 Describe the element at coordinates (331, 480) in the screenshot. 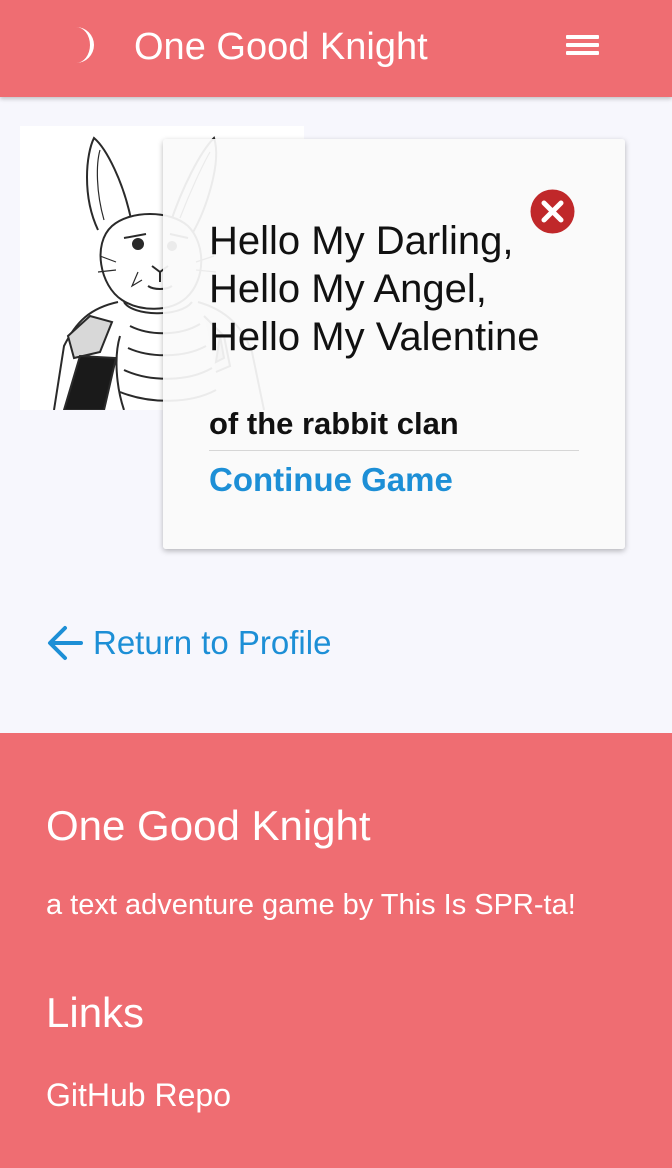

I see `continue-game-button: Continue Game` at that location.